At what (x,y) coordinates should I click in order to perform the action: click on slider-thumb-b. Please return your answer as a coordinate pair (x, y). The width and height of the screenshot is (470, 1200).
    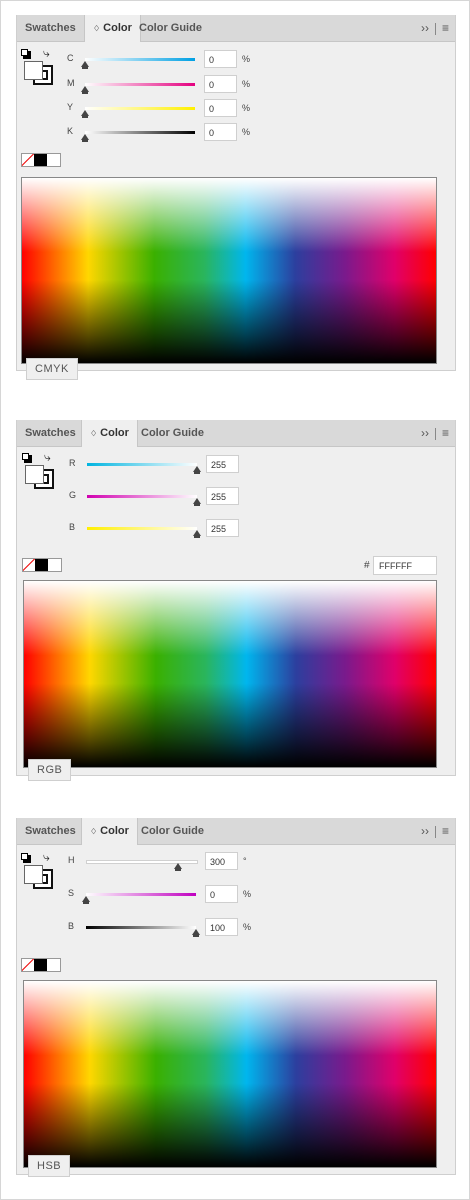
    Looking at the image, I should click on (197, 534).